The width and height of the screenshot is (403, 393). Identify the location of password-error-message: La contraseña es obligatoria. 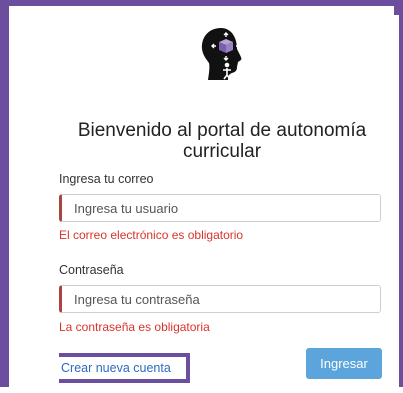
(134, 327).